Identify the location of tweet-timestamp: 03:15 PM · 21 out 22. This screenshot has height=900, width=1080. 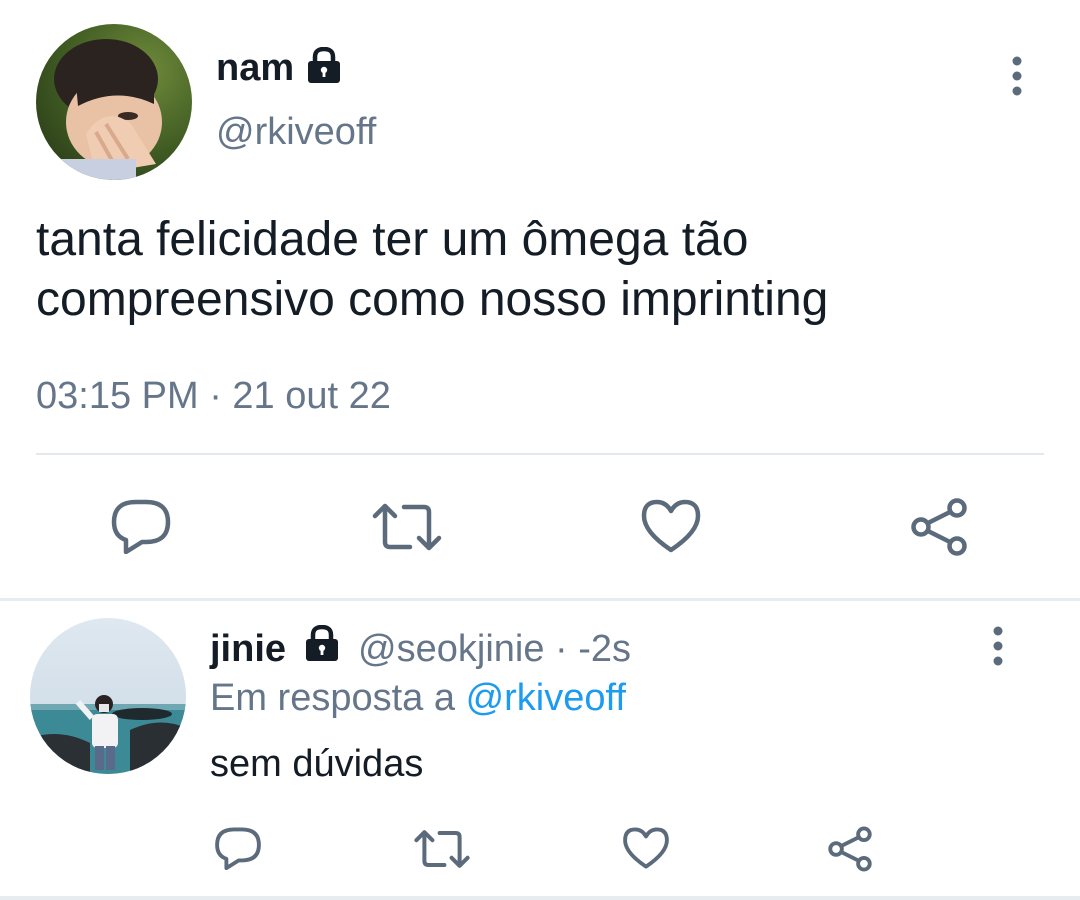
(213, 396).